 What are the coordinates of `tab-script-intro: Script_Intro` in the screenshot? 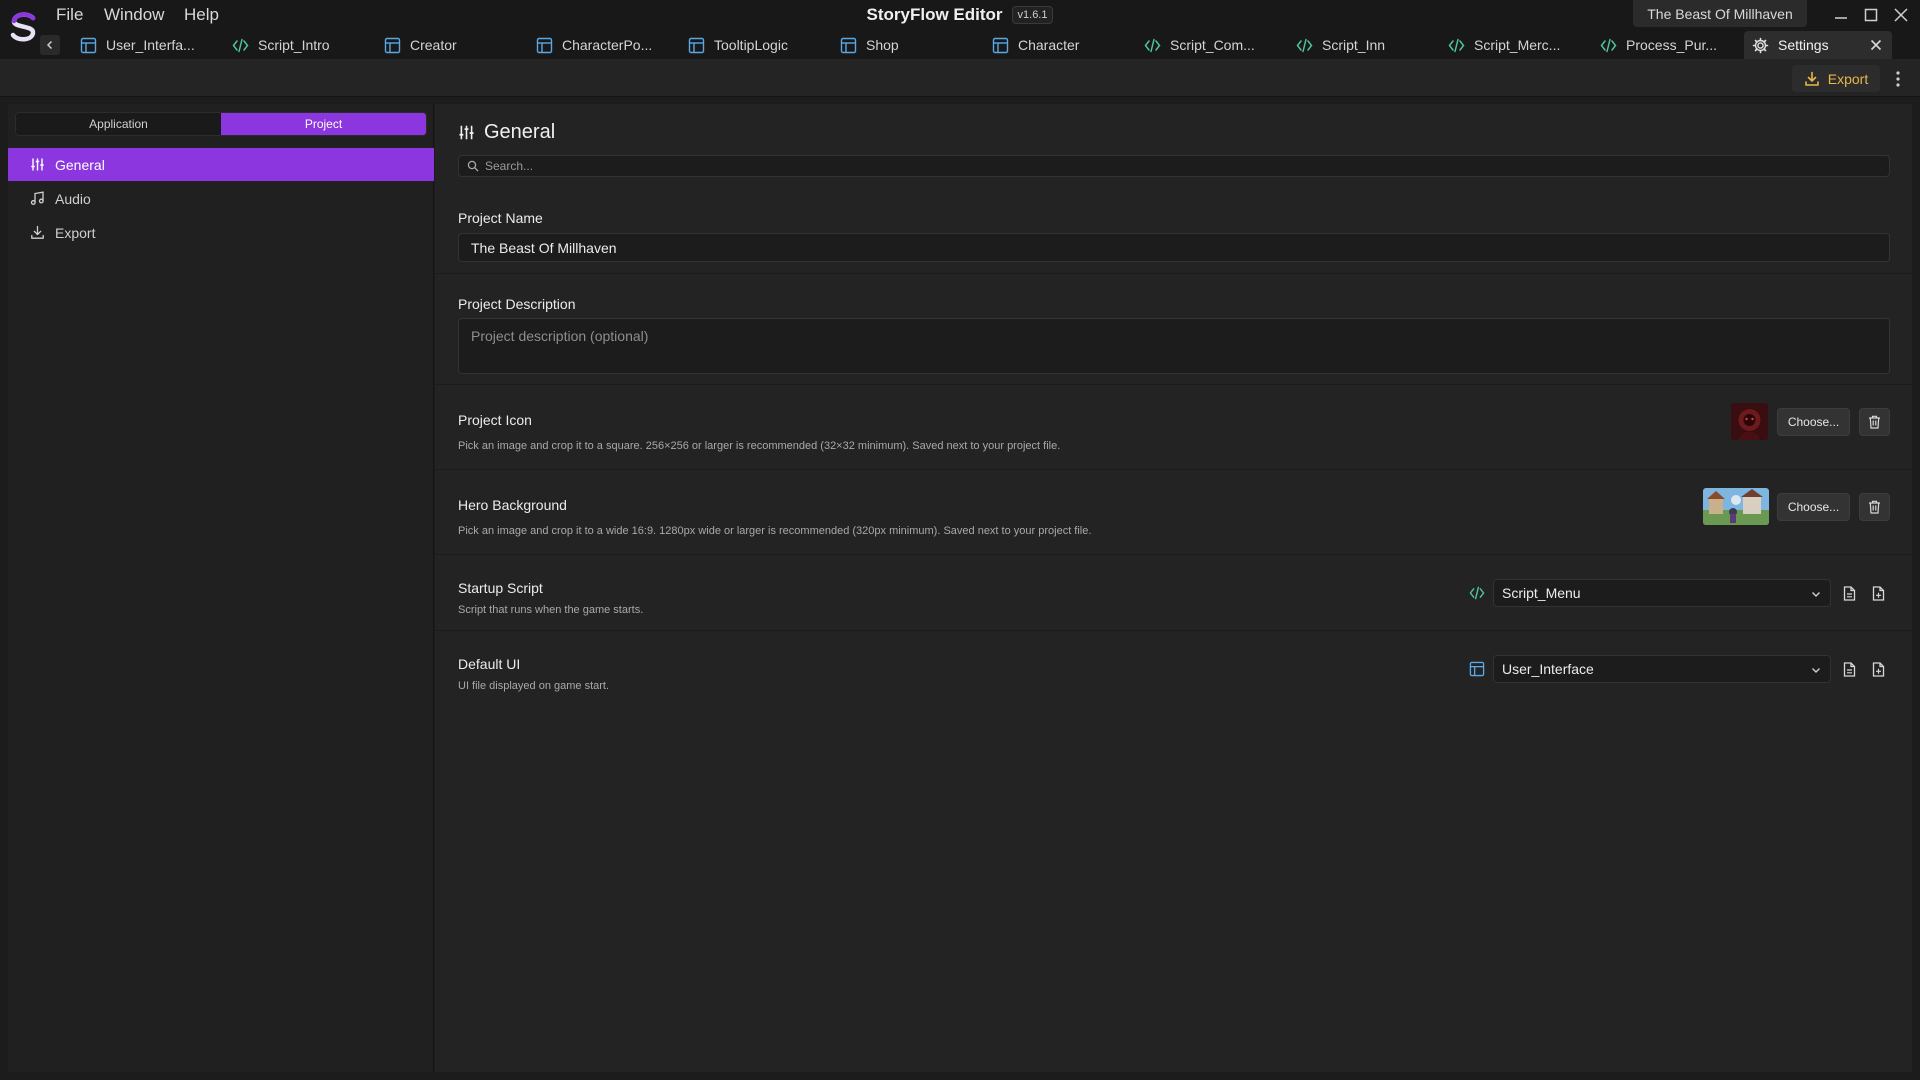 It's located at (294, 45).